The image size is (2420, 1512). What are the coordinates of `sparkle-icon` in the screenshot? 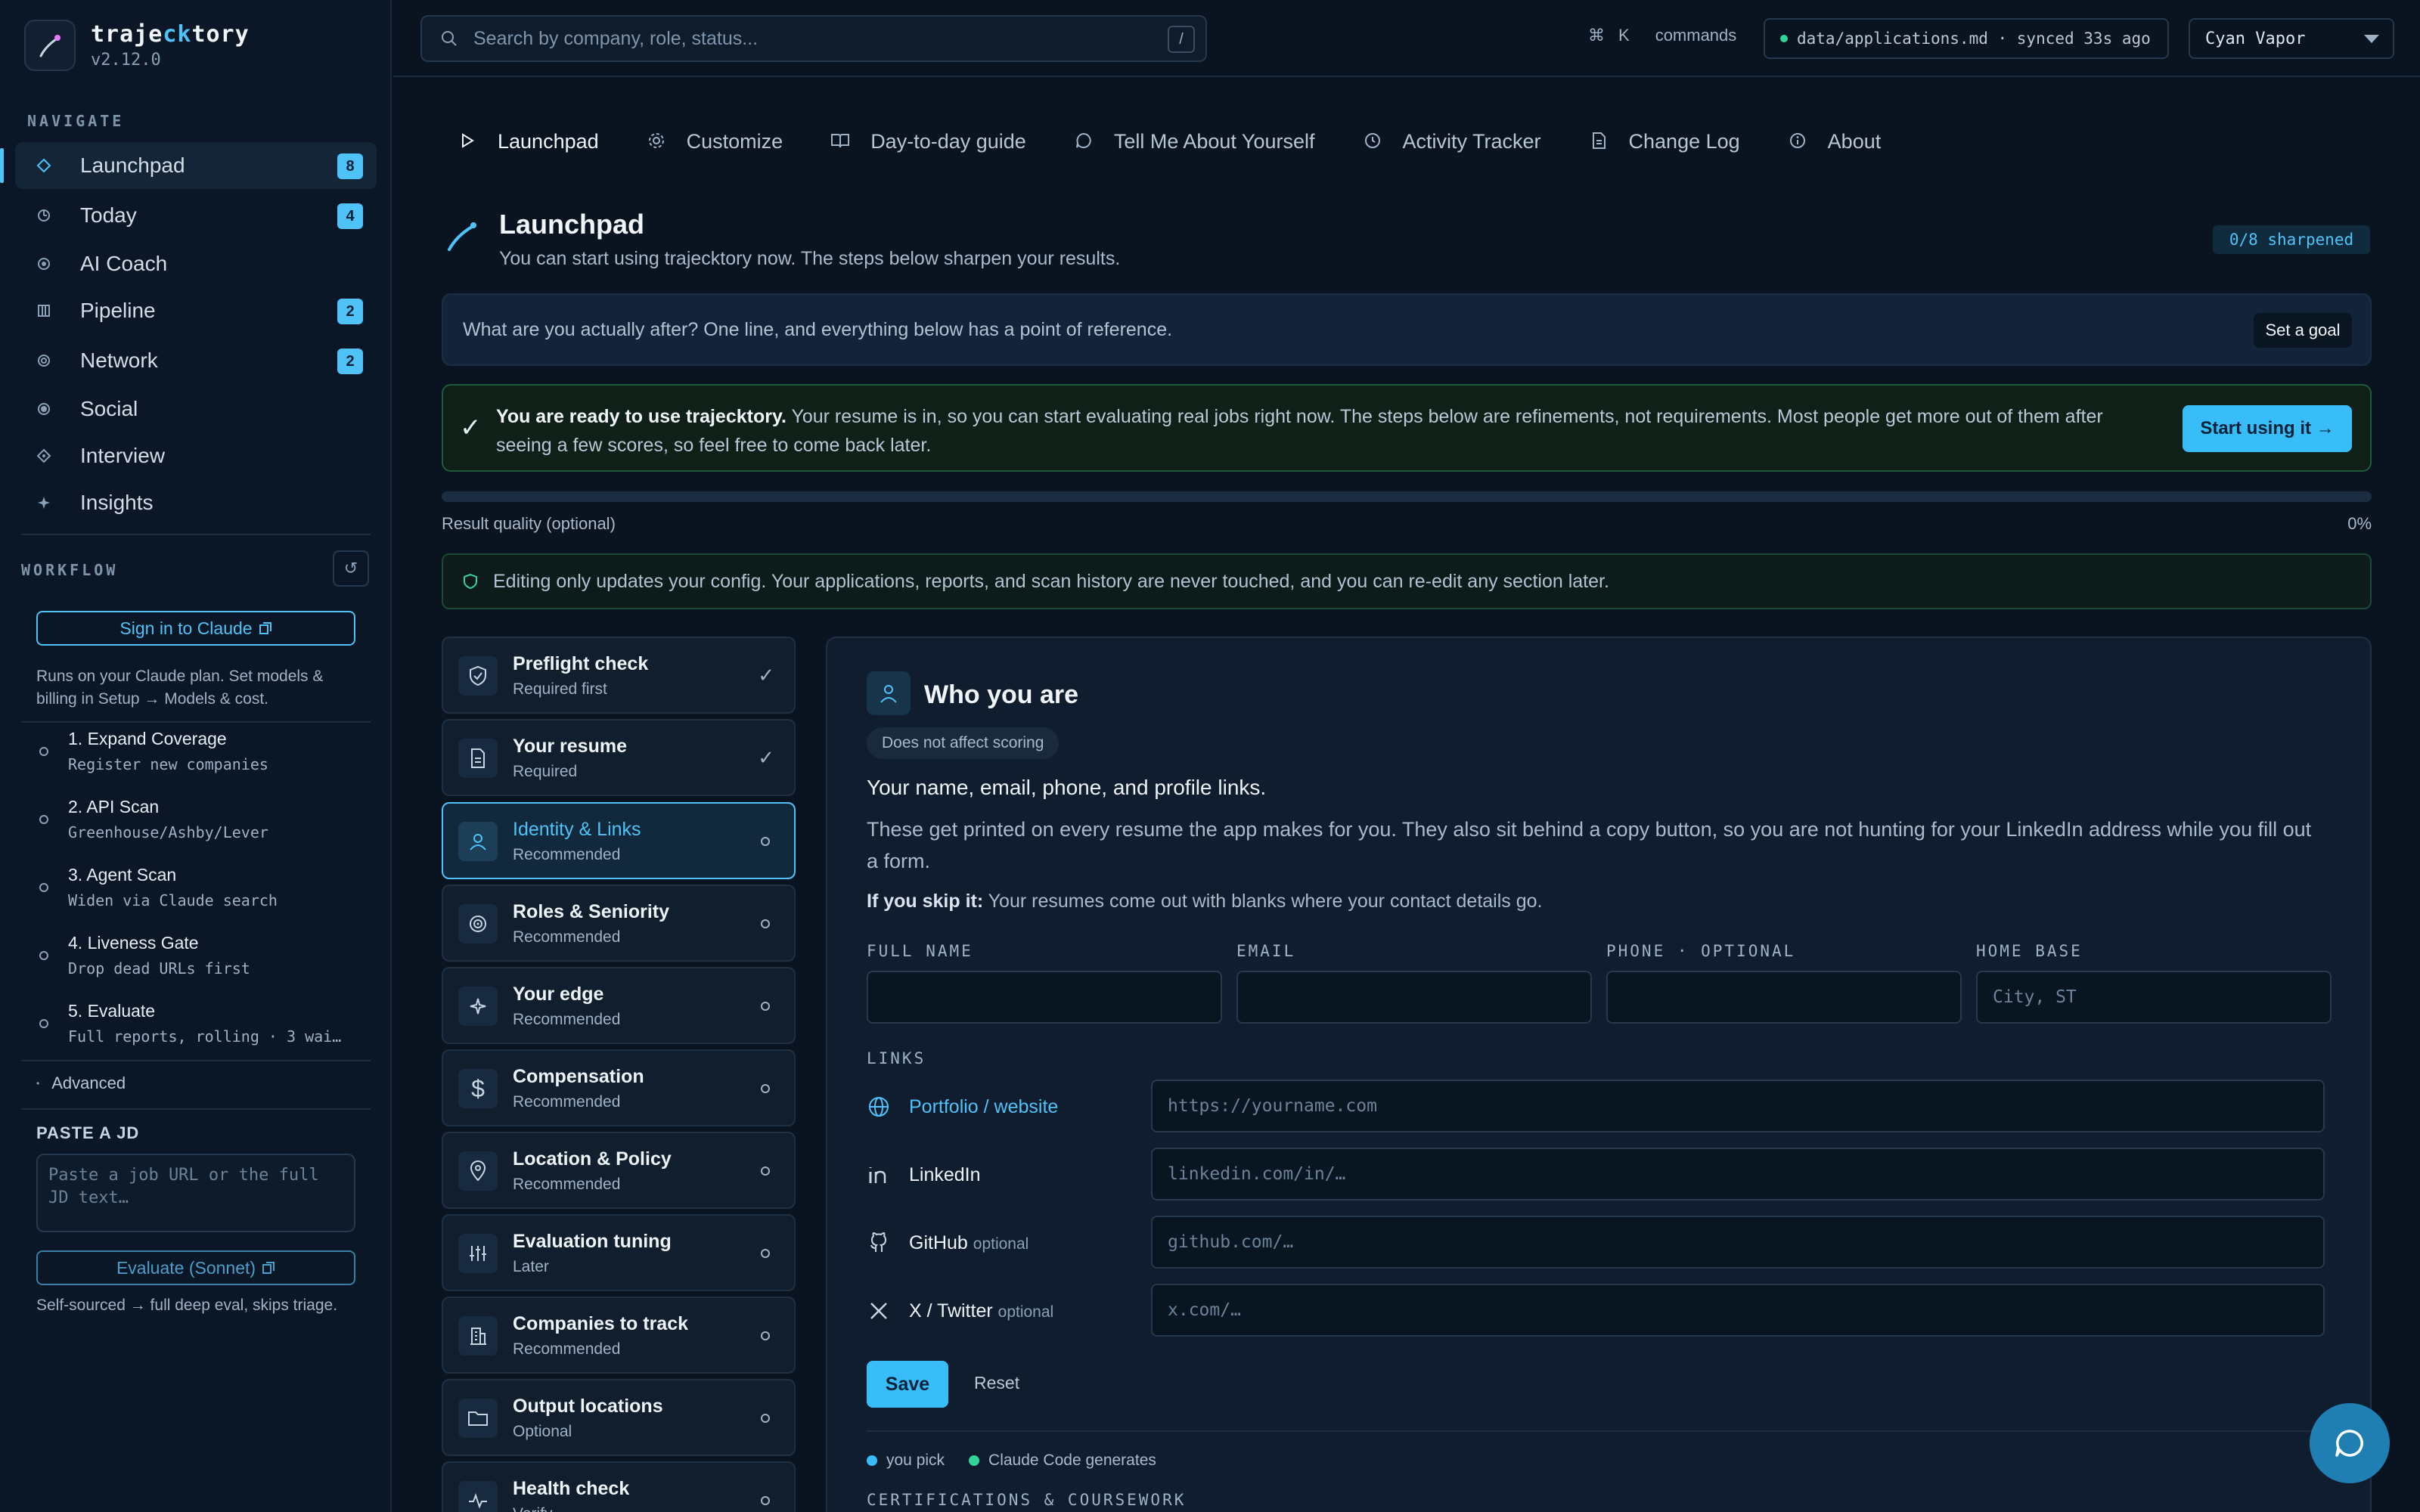 It's located at (43, 503).